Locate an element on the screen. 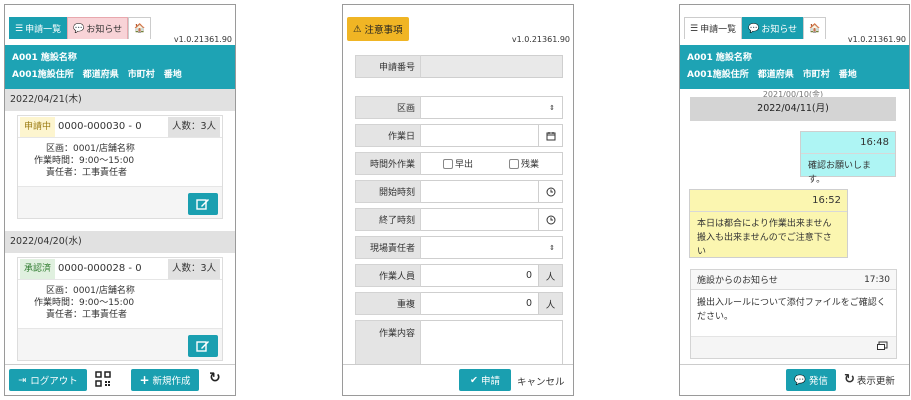 The width and height of the screenshot is (911, 400). duplicate-input: 0 is located at coordinates (480, 303).